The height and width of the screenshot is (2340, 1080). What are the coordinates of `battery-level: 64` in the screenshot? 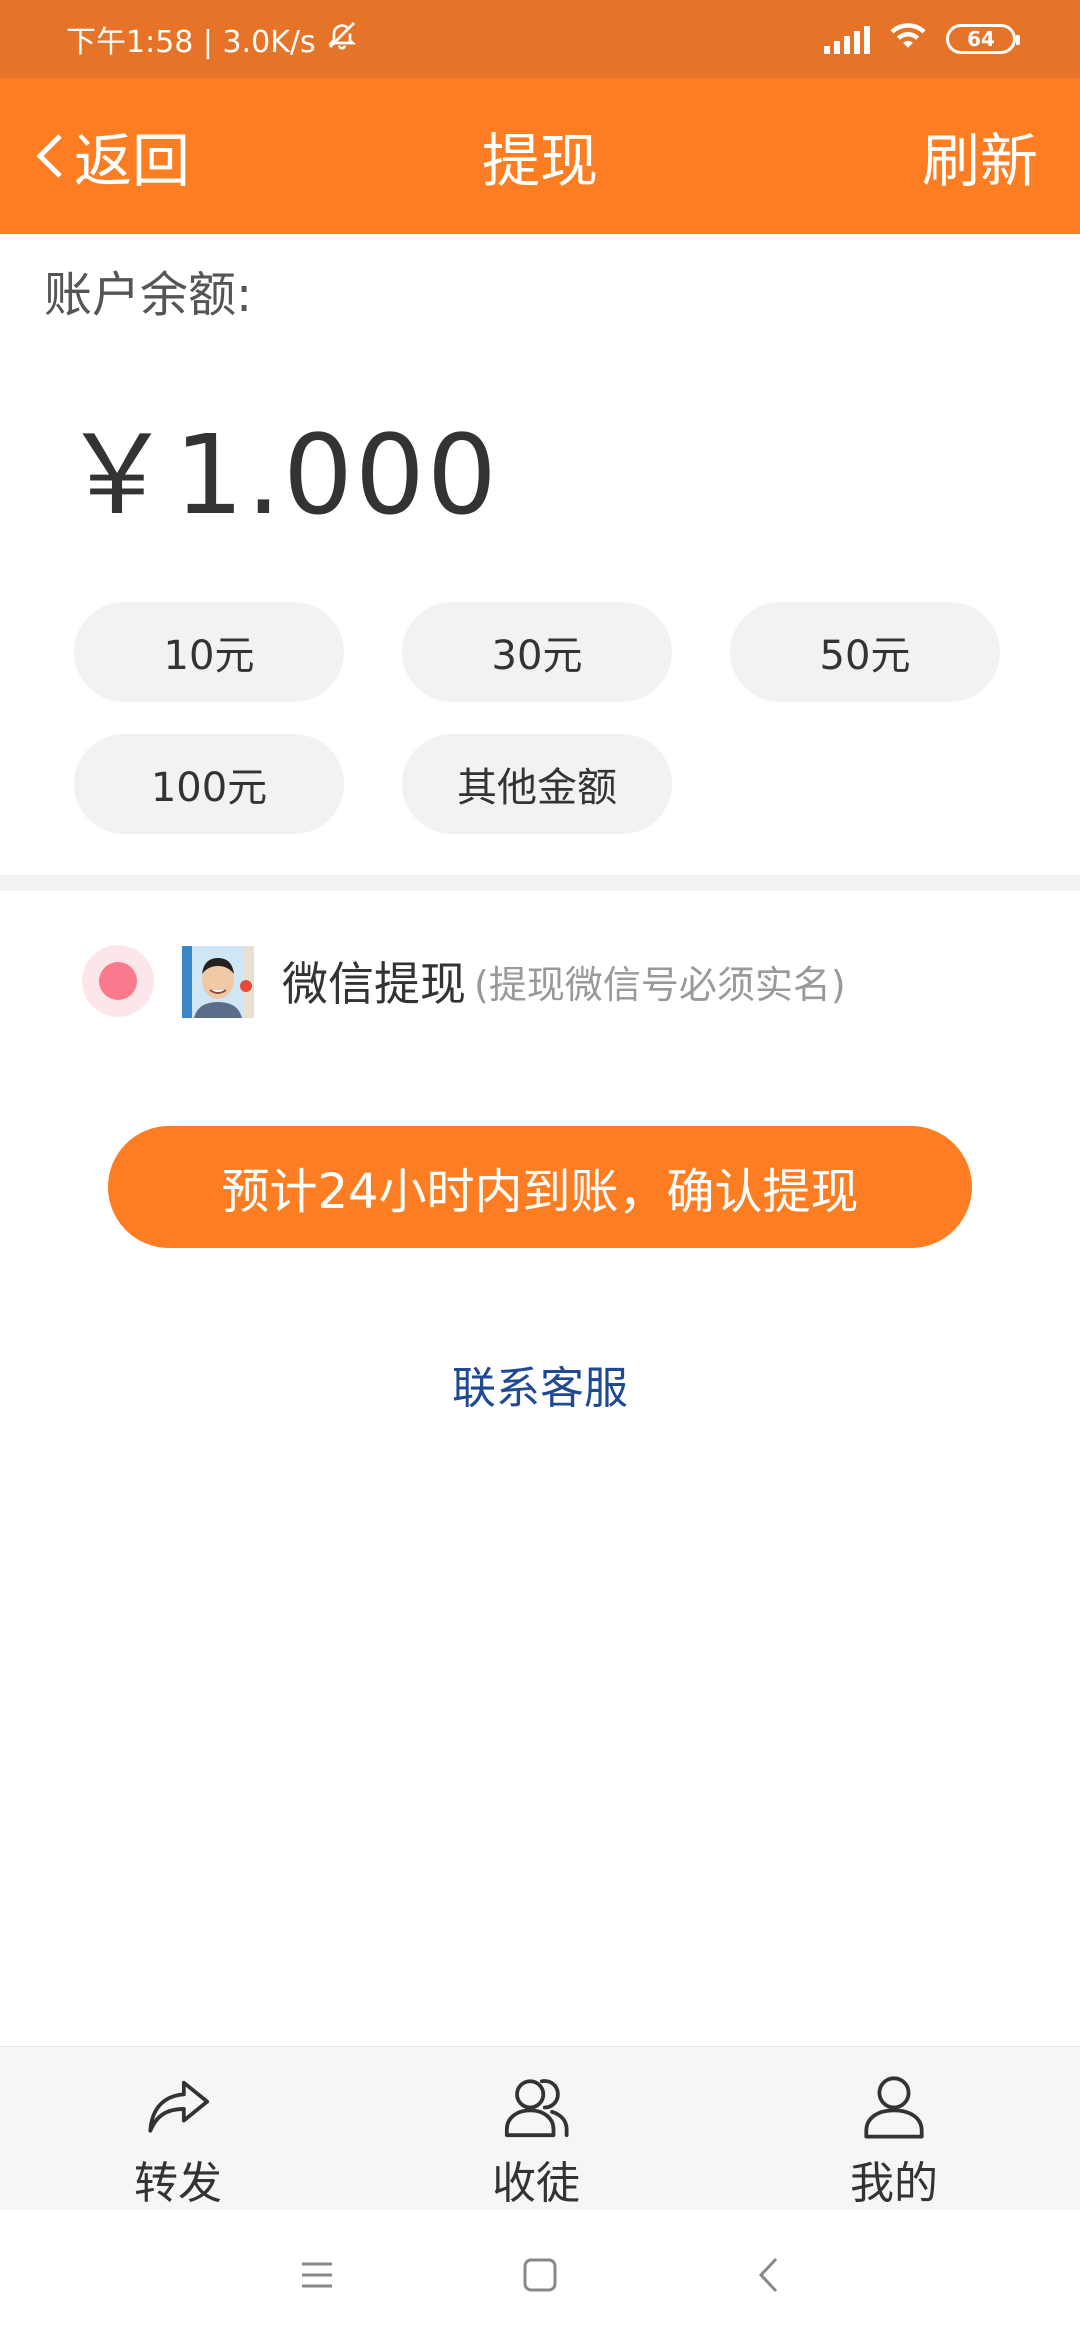 It's located at (981, 39).